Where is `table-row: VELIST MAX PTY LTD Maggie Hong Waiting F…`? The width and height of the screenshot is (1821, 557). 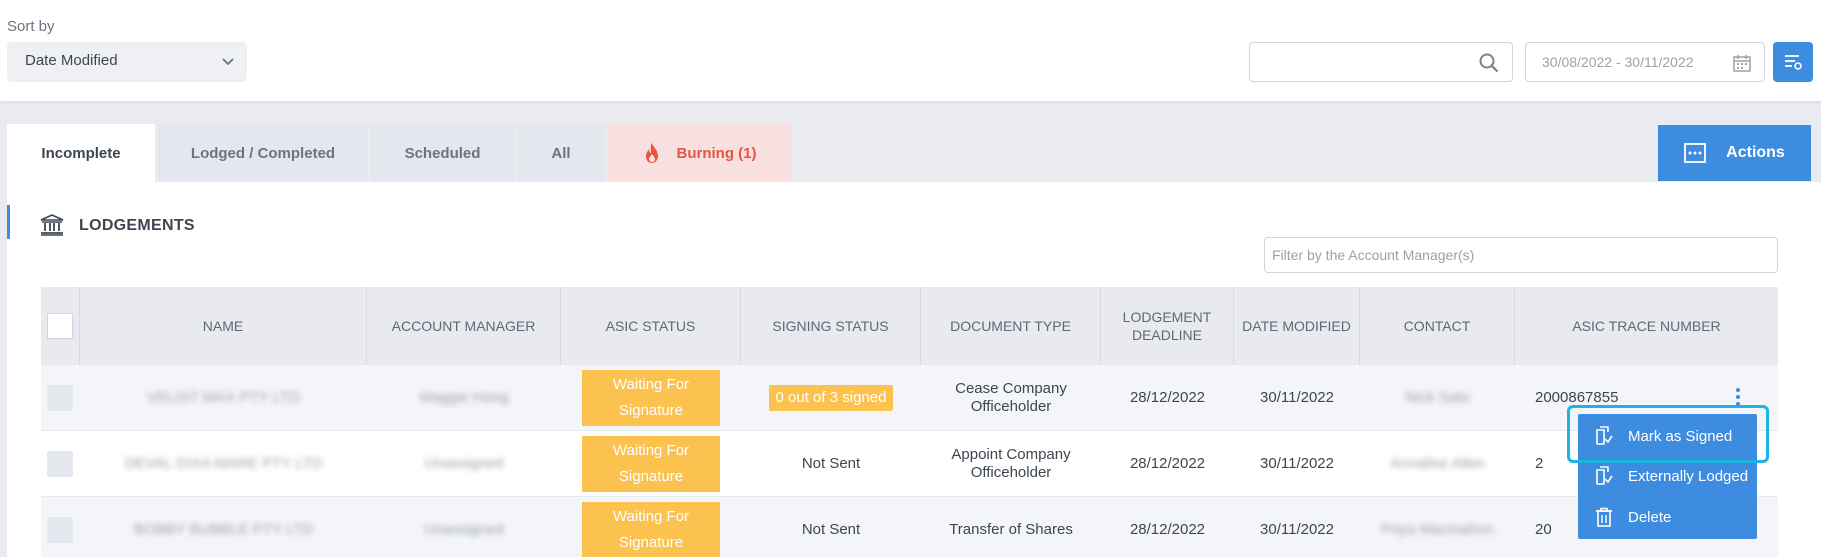
table-row: VELIST MAX PTY LTD Maggie Hong Waiting F… is located at coordinates (909, 398).